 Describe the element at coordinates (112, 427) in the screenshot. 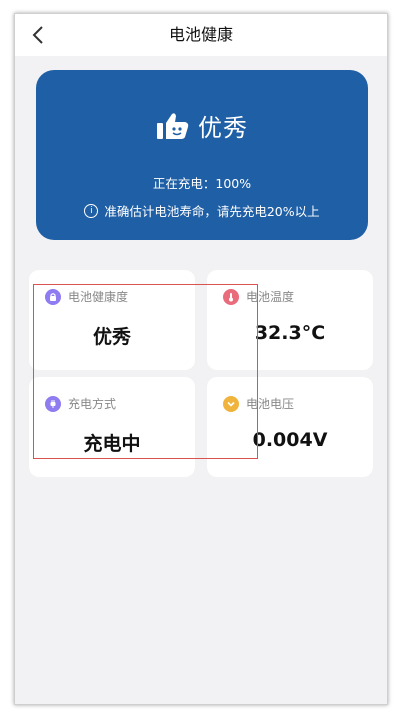

I see `charging-mode-card: 充电方式 充电中` at that location.